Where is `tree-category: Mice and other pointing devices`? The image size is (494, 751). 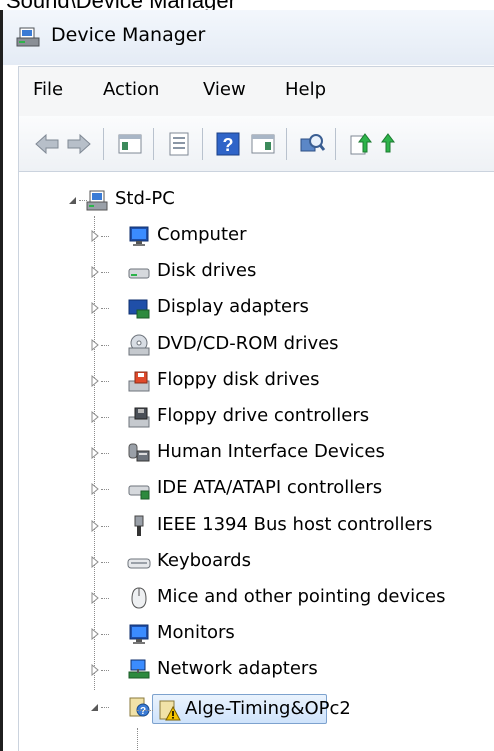
tree-category: Mice and other pointing devices is located at coordinates (256, 599).